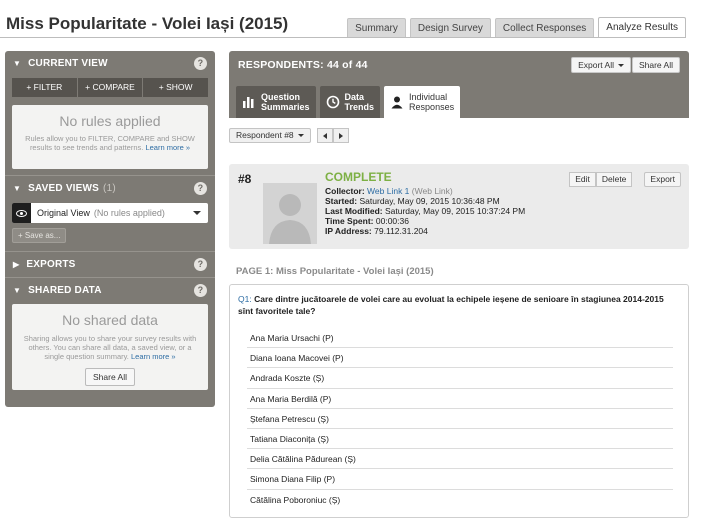 This screenshot has height=532, width=720. I want to click on tab-line2: Responses, so click(432, 107).